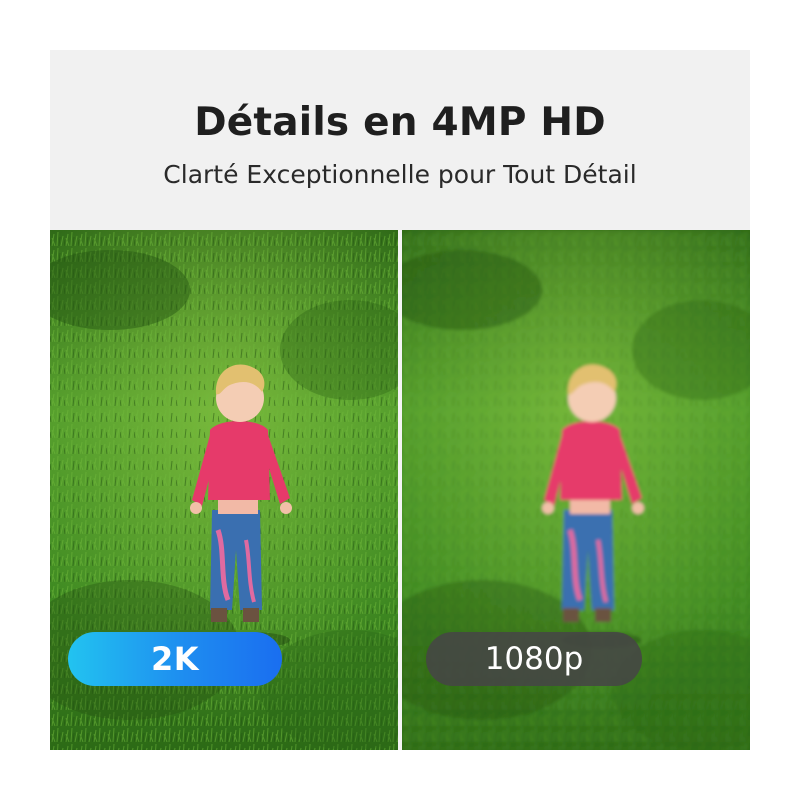 The image size is (800, 800). Describe the element at coordinates (400, 174) in the screenshot. I see `page-subtitle: Clarté Exceptionnelle pour Tout Détail` at that location.